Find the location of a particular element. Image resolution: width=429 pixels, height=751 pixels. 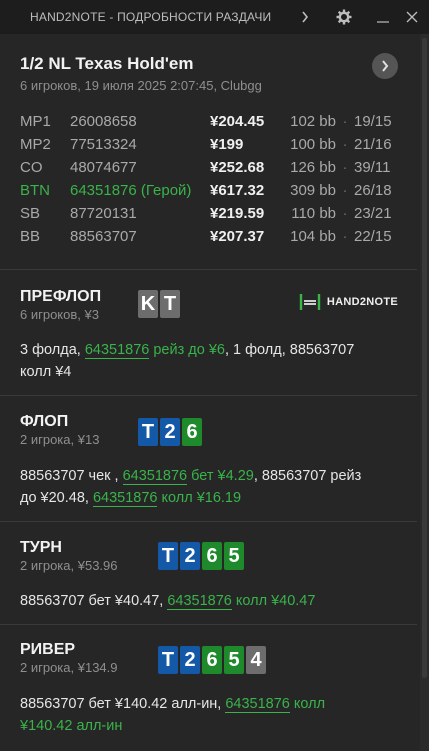

player-row: MP1 26008658 ¥204.45 102 bb · 19/15 is located at coordinates (208, 121).